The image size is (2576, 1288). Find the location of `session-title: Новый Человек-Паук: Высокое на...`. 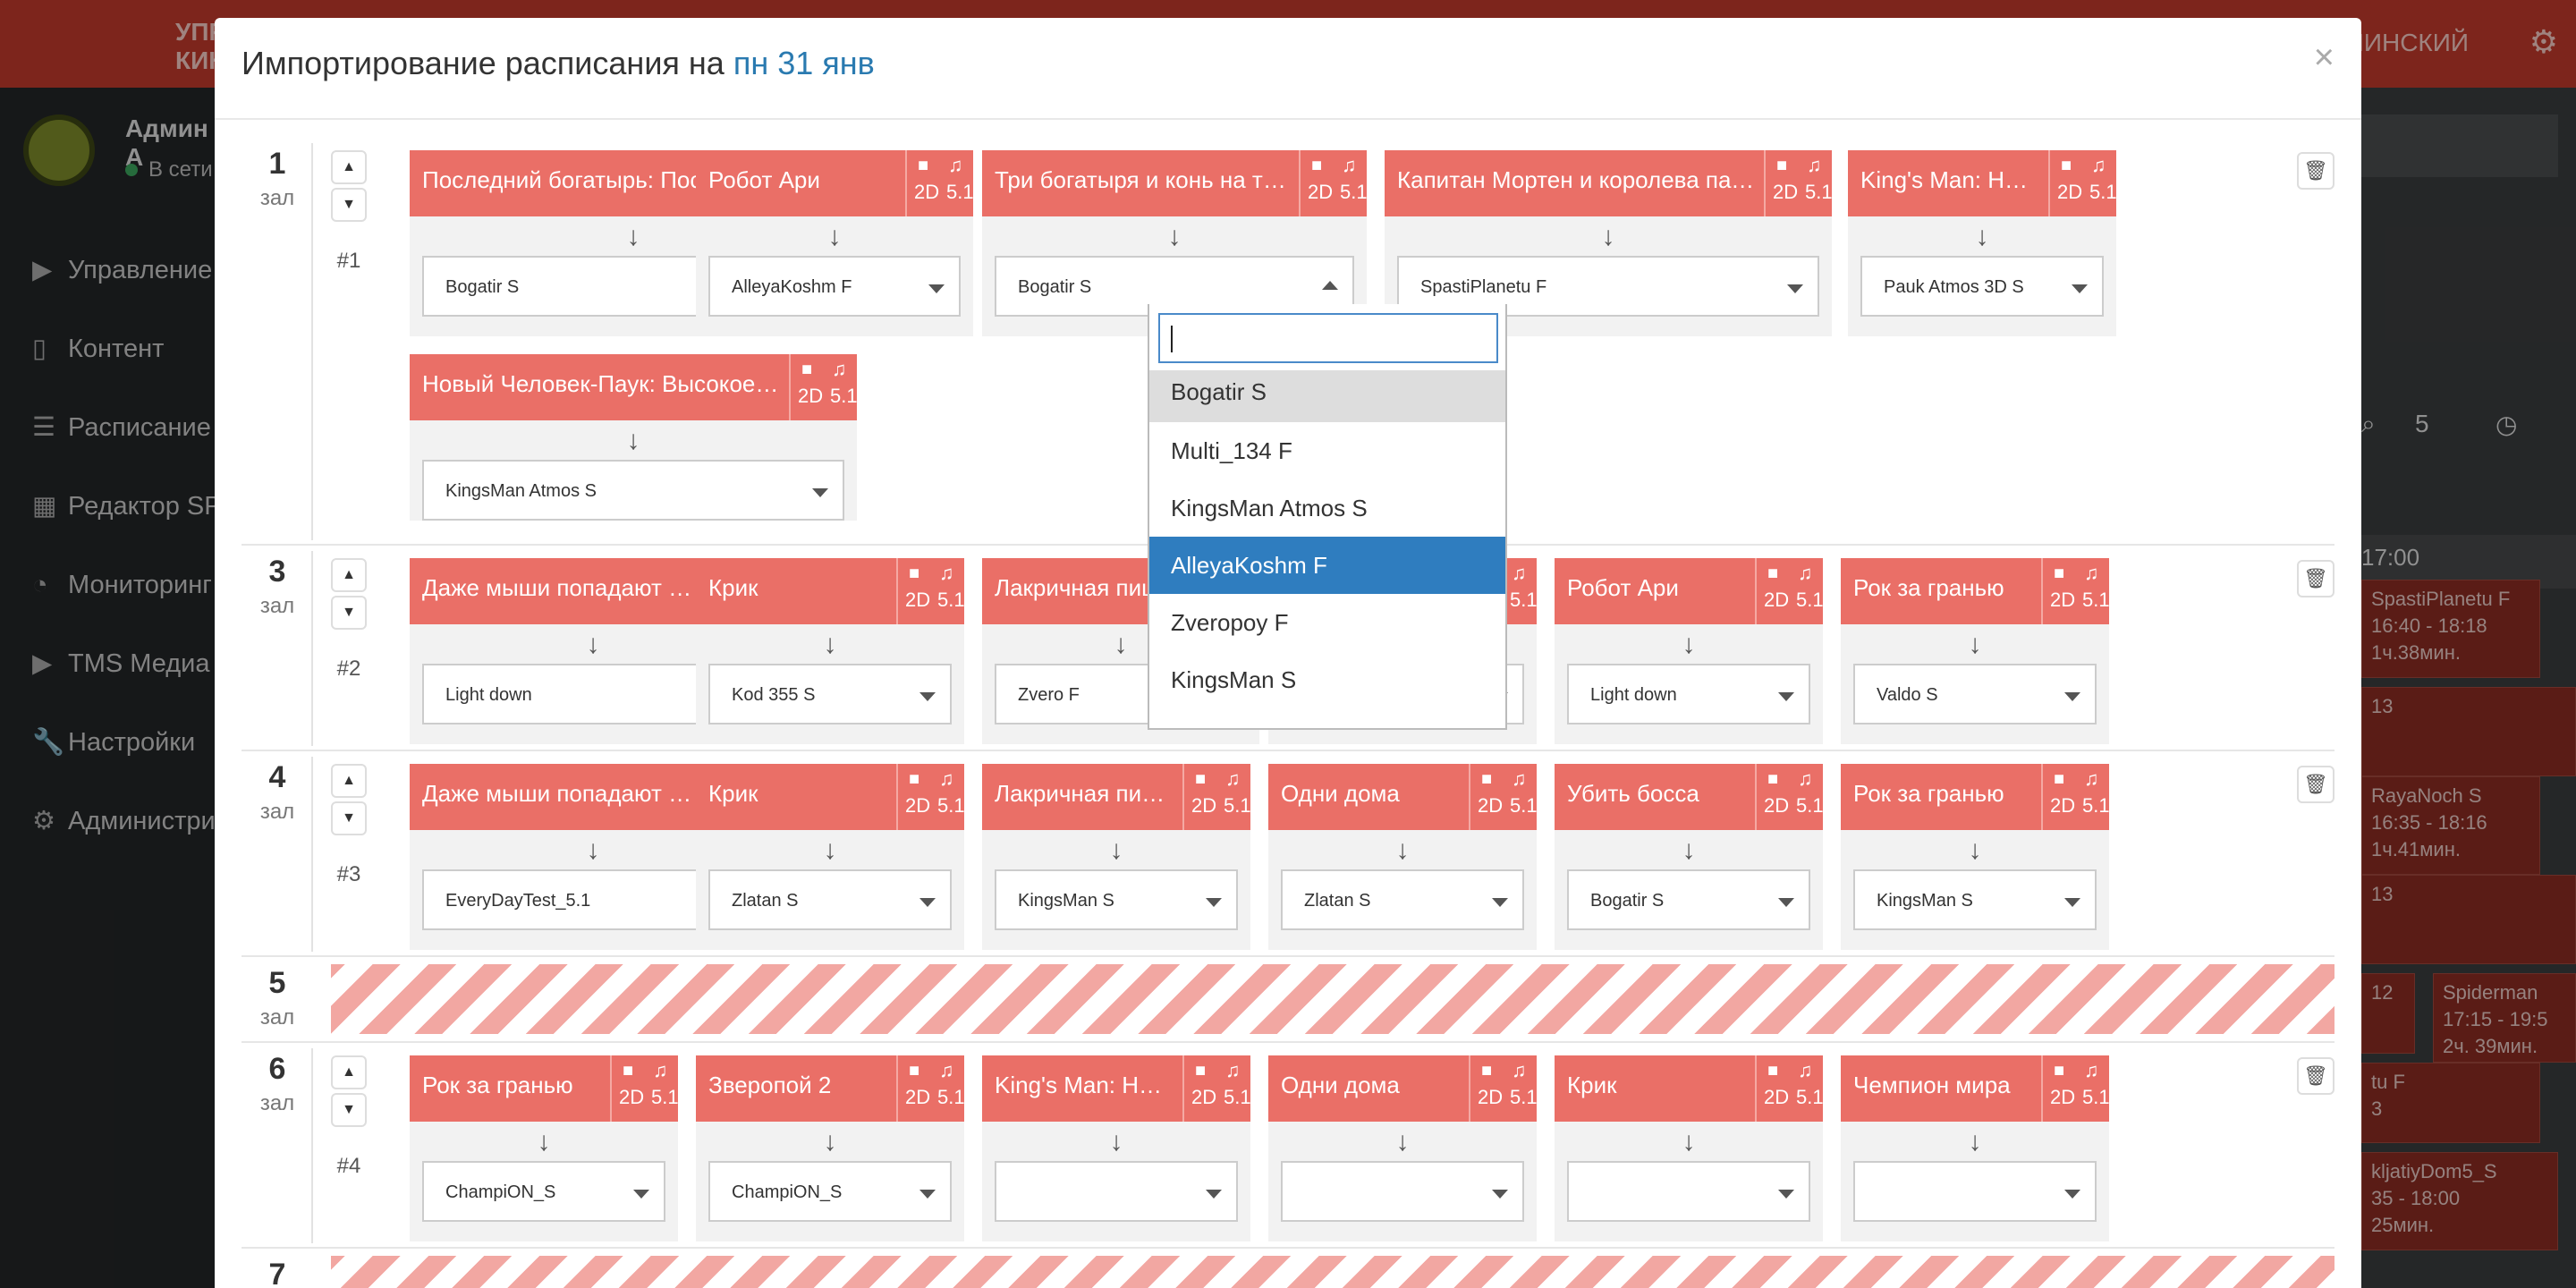

session-title: Новый Человек-Паук: Высокое на... is located at coordinates (601, 383).